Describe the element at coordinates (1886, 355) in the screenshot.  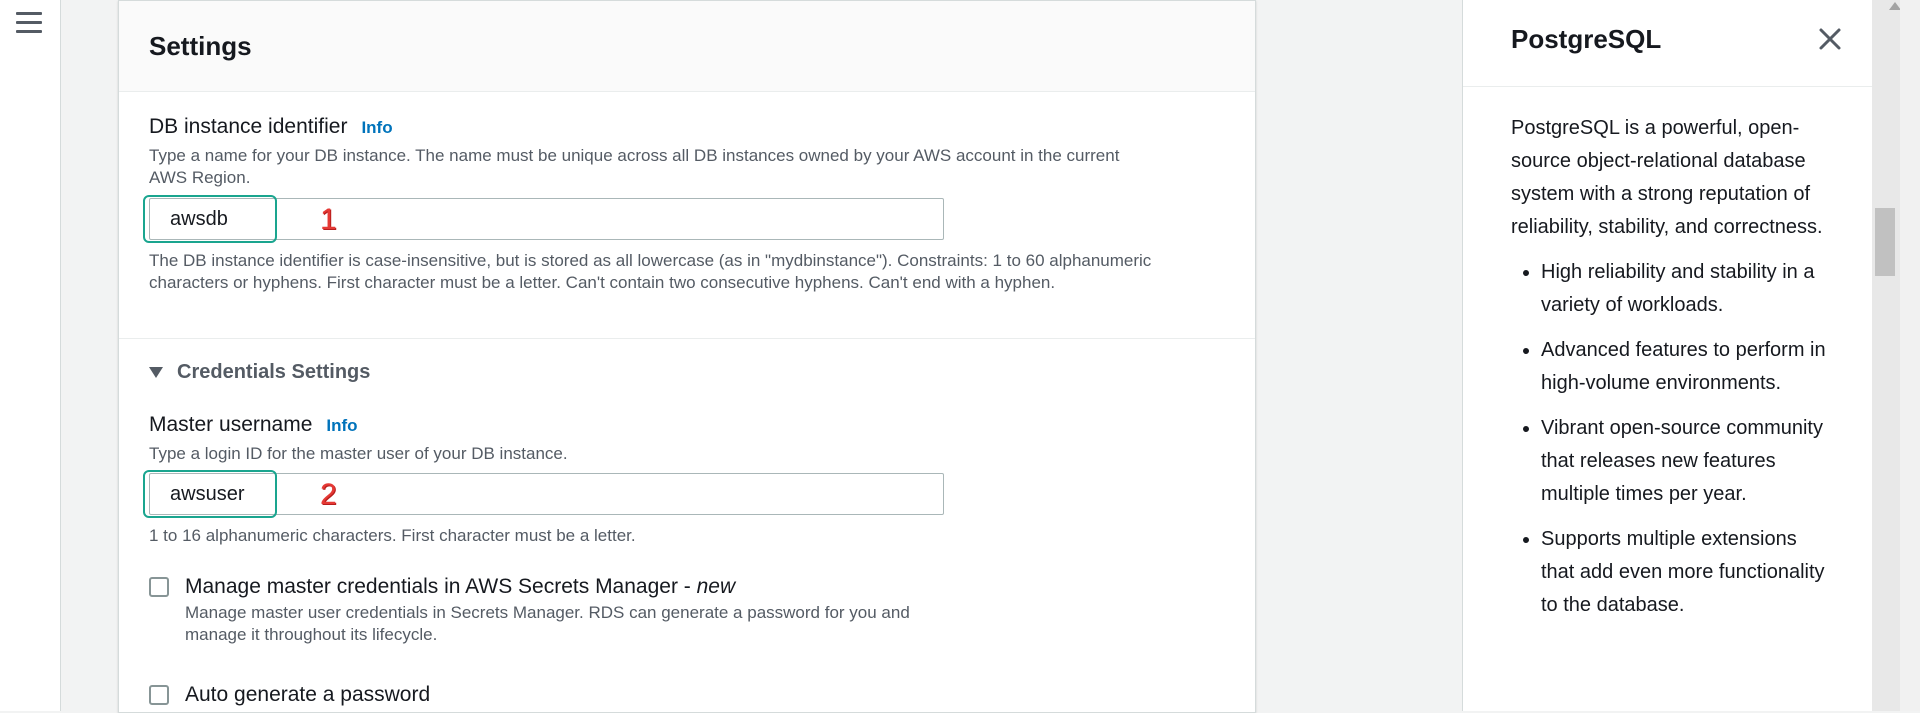
I see `scrollbar-track` at that location.